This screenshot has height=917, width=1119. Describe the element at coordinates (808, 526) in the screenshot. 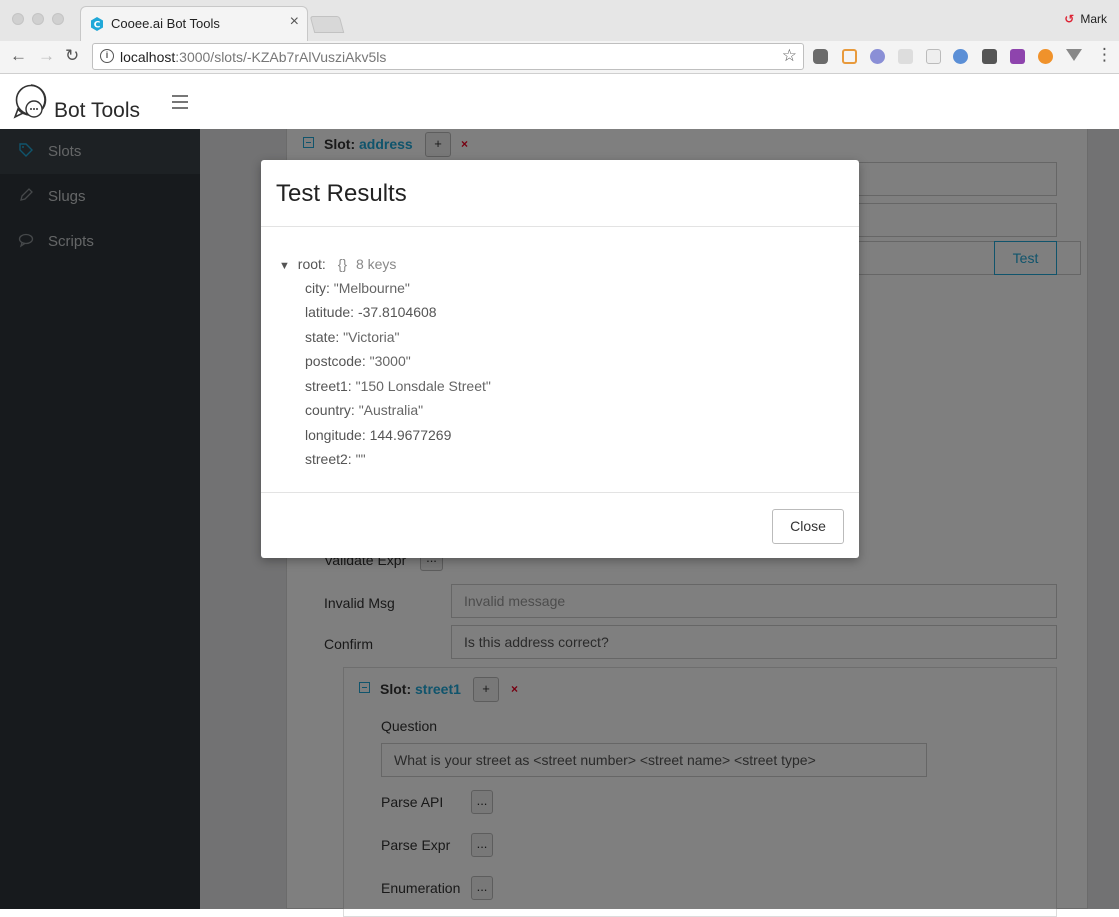

I see `close-button: Close` at that location.